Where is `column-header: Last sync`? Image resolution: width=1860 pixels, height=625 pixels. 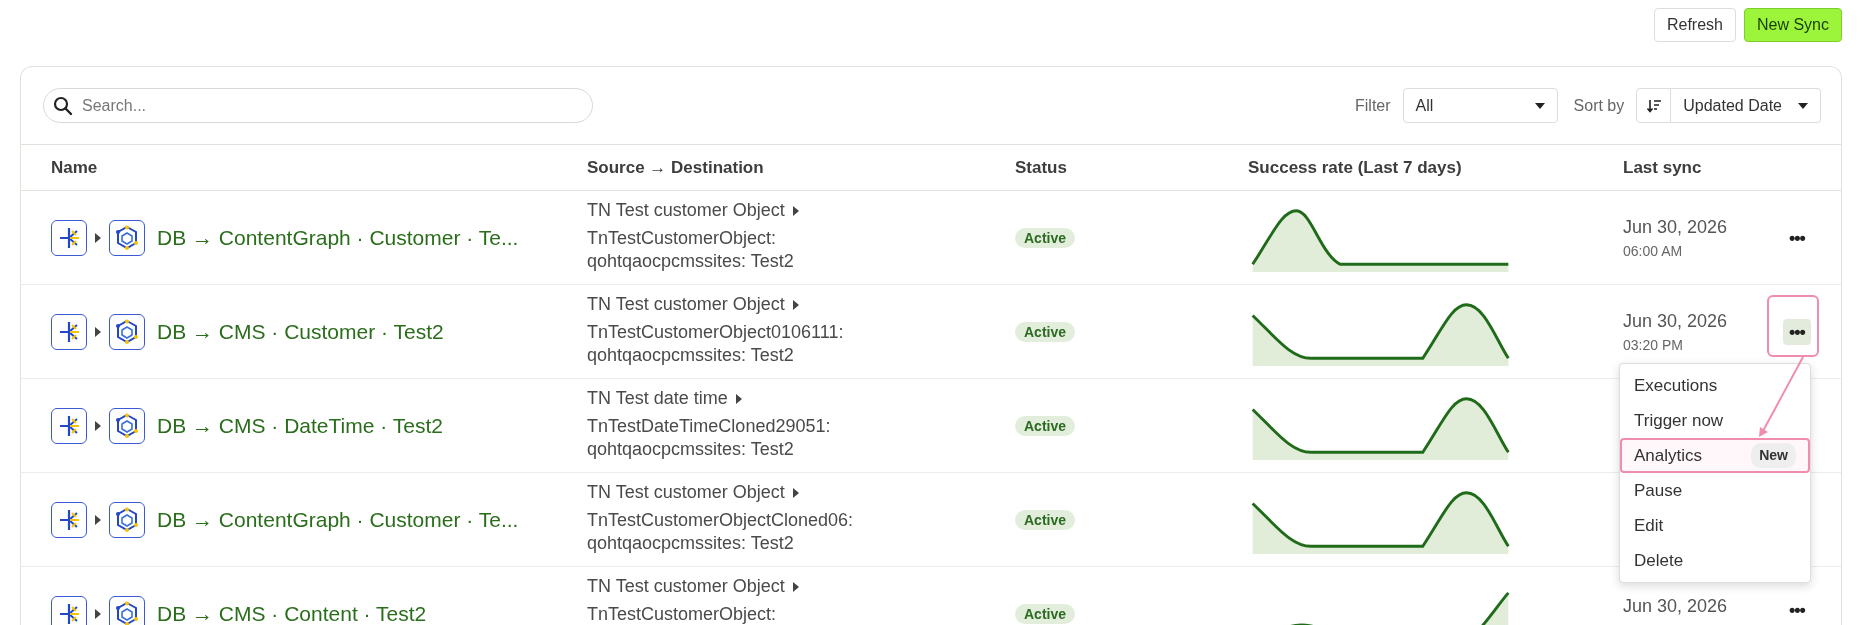 column-header: Last sync is located at coordinates (1662, 167).